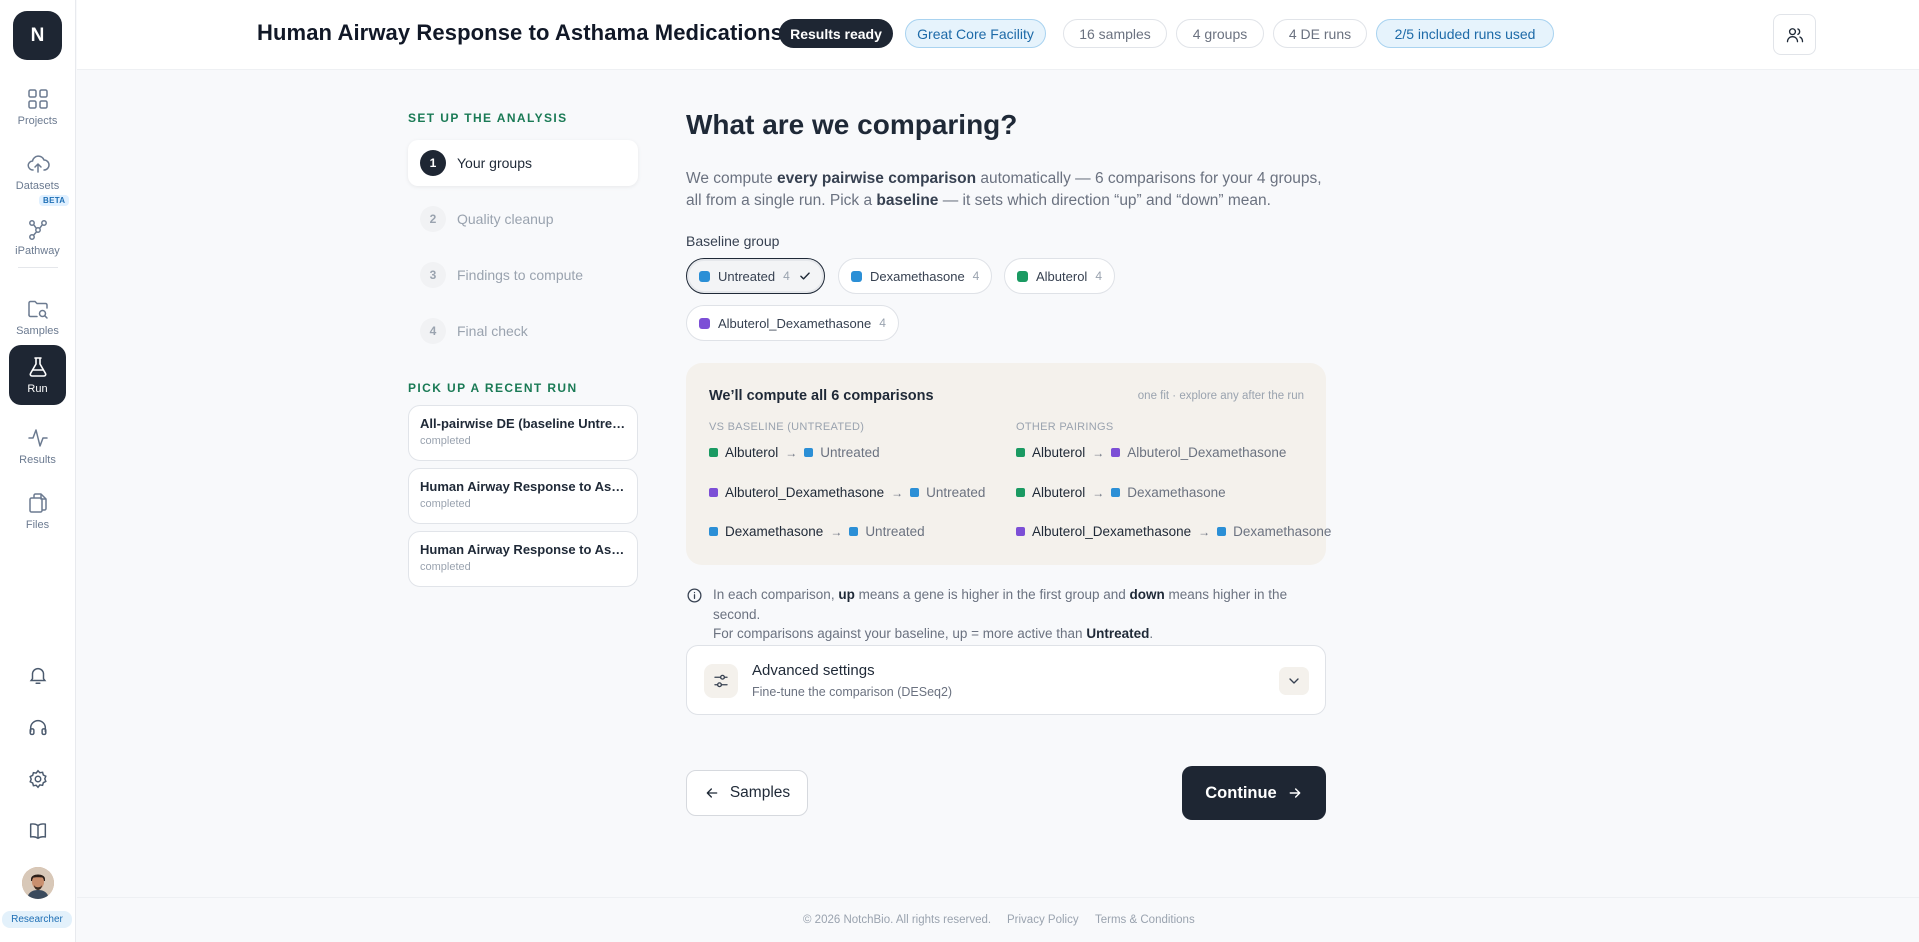  What do you see at coordinates (852, 692) in the screenshot?
I see `advanced-settings-subtitle: Fine-tune the comparison (DESeq2)` at bounding box center [852, 692].